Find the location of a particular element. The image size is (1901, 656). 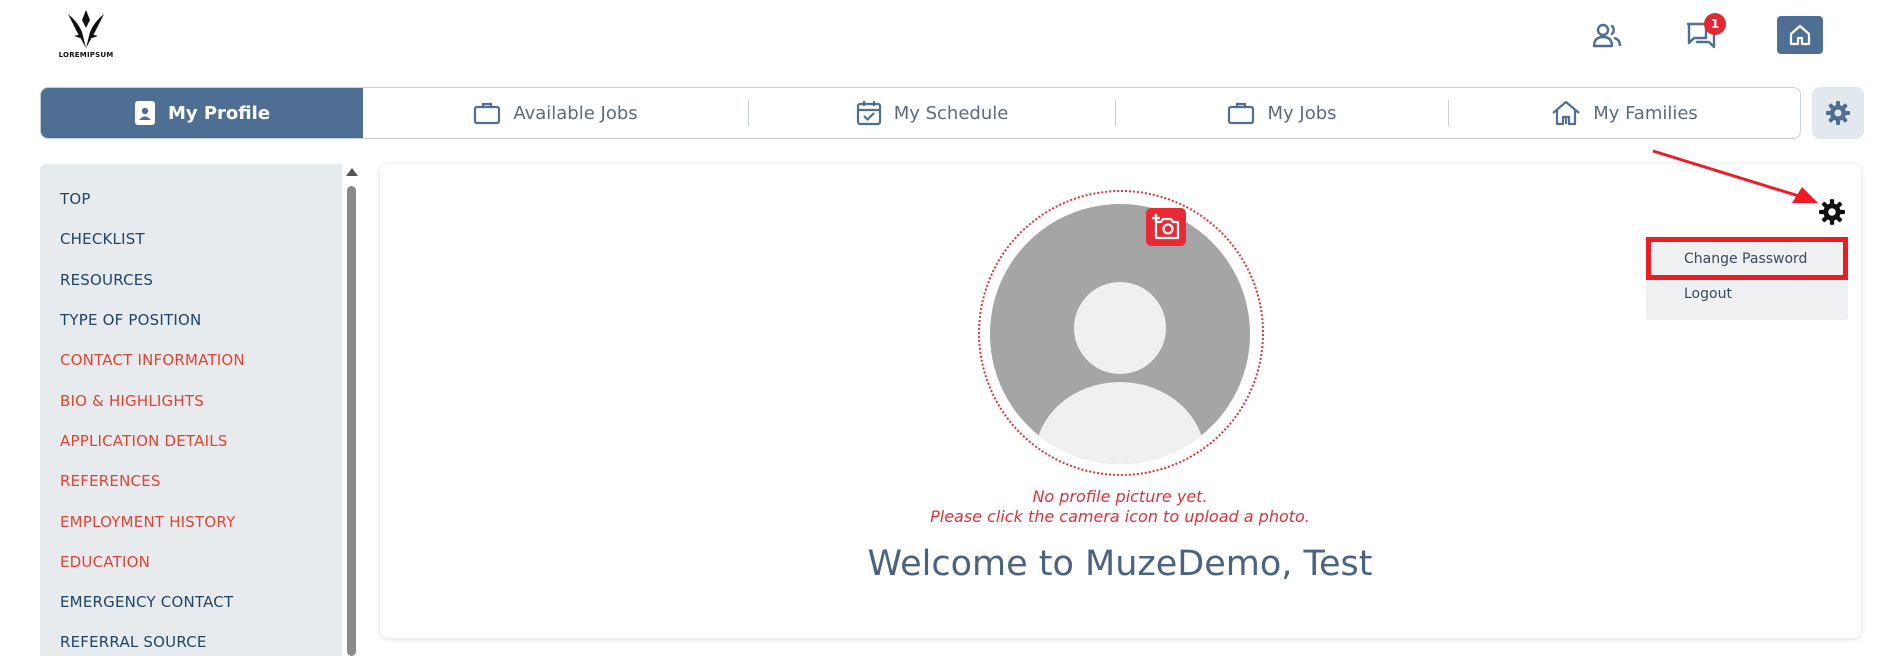

sidebar-item-bio-highlights: BIO & HIGHLIGHTS is located at coordinates (191, 400).